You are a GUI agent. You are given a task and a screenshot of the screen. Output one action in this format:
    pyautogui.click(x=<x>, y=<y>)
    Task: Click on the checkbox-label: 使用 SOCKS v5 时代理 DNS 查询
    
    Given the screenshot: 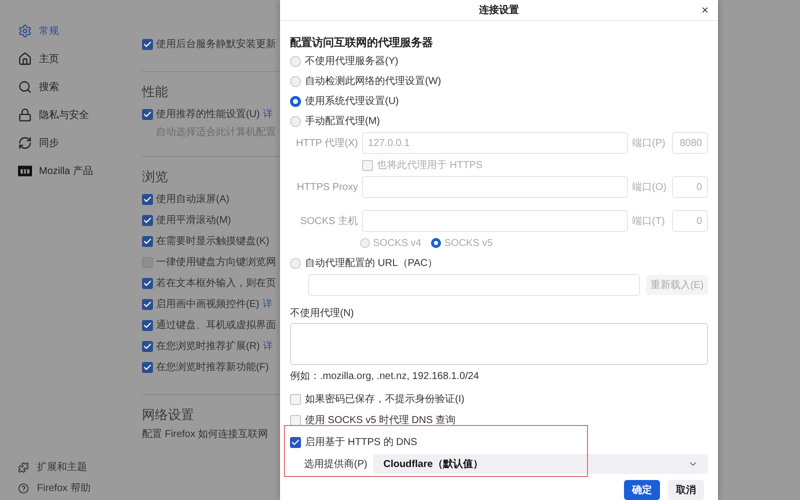 What is the action you would take?
    pyautogui.click(x=380, y=421)
    